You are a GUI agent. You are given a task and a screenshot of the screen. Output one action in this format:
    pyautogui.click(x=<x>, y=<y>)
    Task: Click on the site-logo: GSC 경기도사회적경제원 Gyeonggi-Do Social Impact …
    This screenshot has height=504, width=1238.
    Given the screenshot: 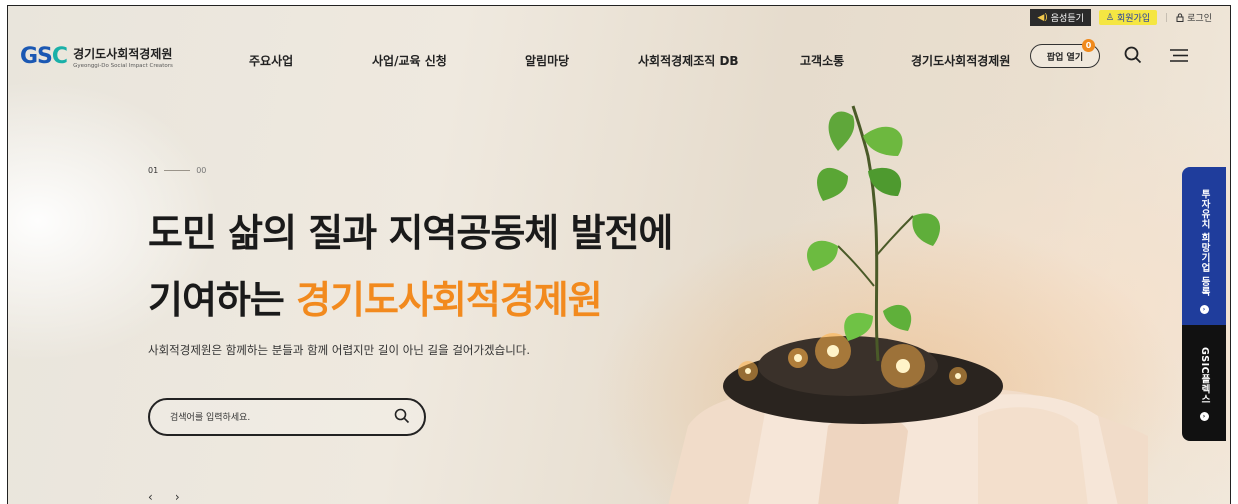 What is the action you would take?
    pyautogui.click(x=96, y=56)
    